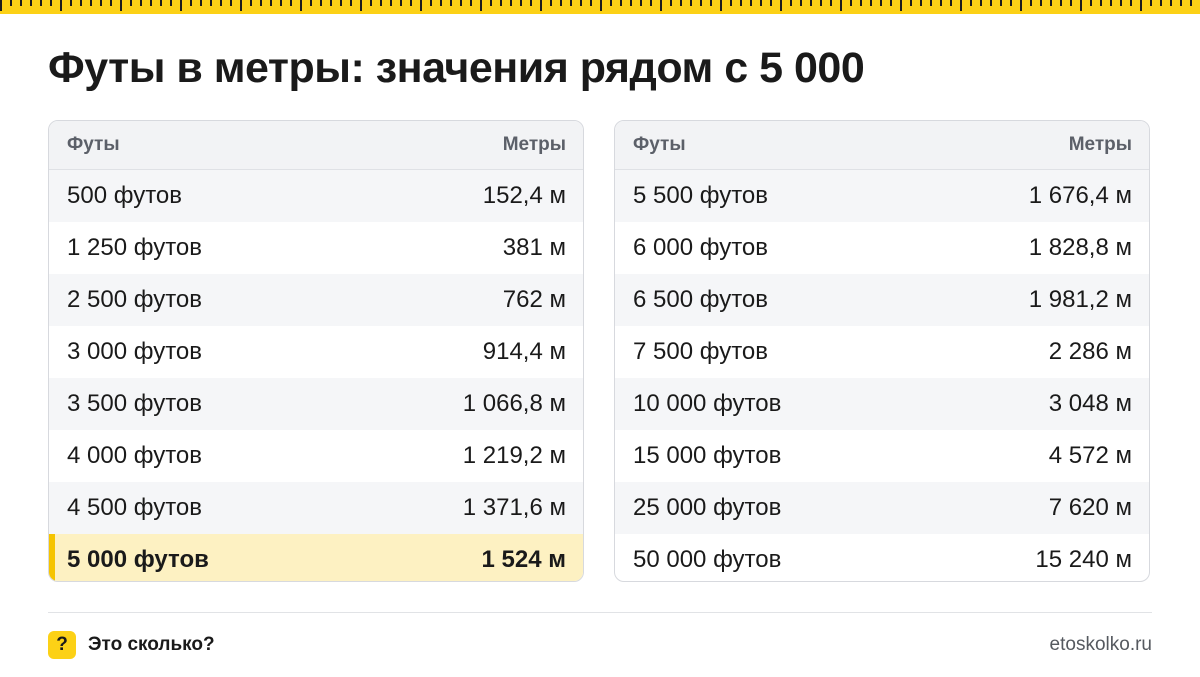  What do you see at coordinates (882, 557) in the screenshot?
I see `table-row: 50 000 футов 15 240 м` at bounding box center [882, 557].